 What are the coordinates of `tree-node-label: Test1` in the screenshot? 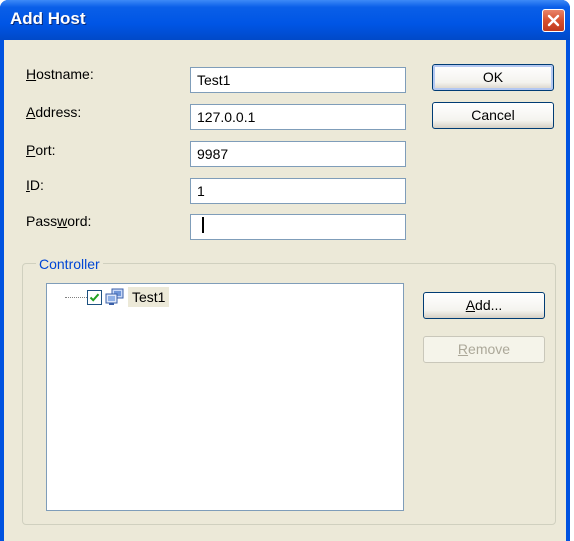 It's located at (149, 297).